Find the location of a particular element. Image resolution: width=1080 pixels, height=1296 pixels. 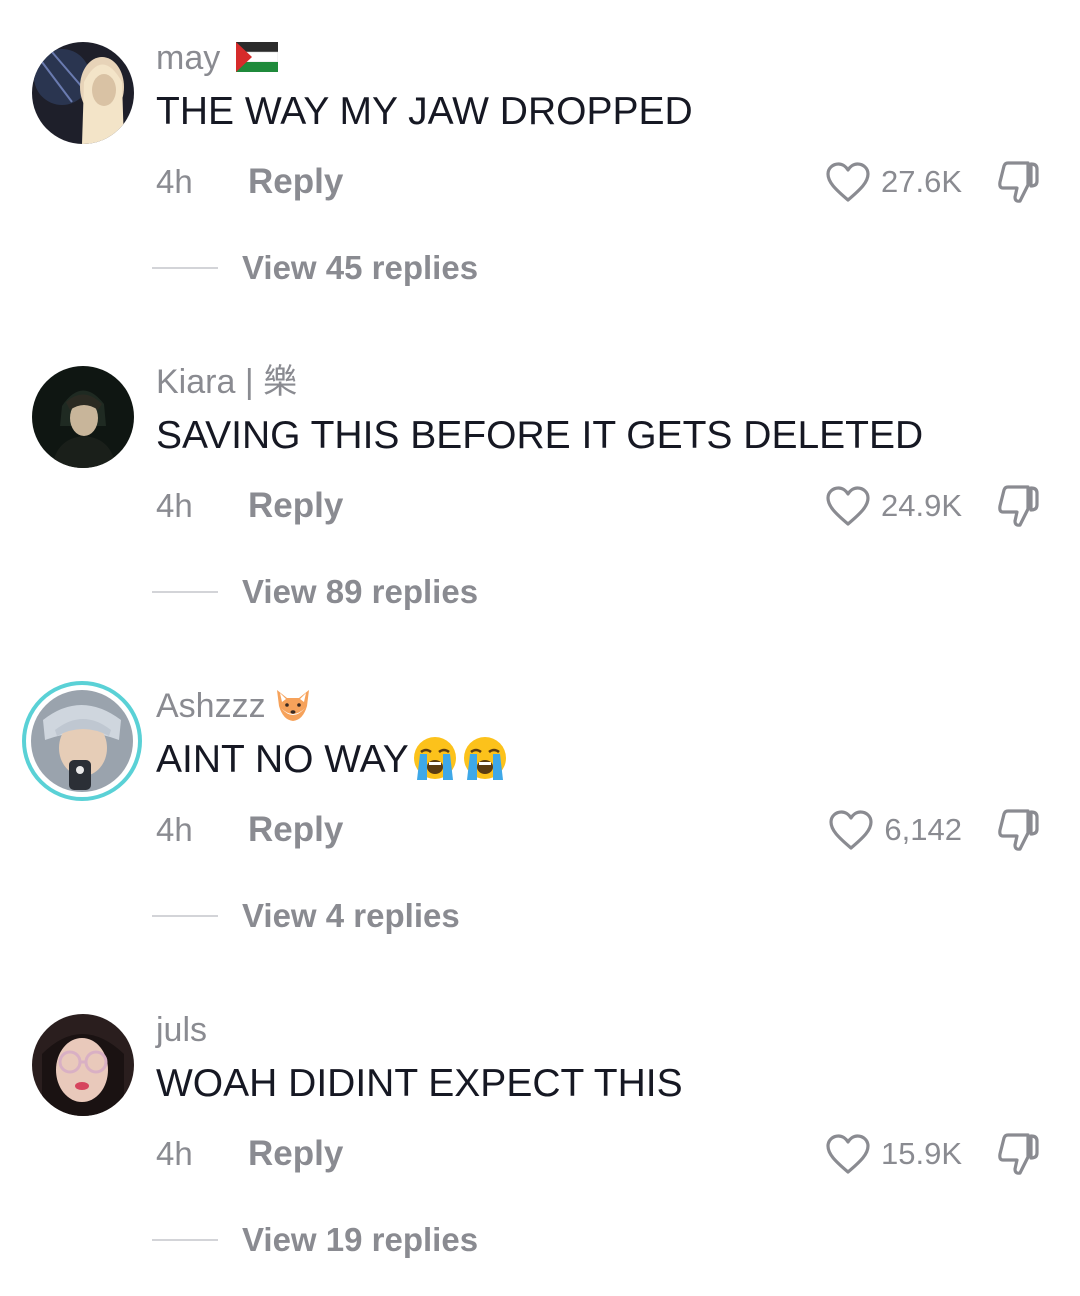

palestine-flag-icon is located at coordinates (256, 57).